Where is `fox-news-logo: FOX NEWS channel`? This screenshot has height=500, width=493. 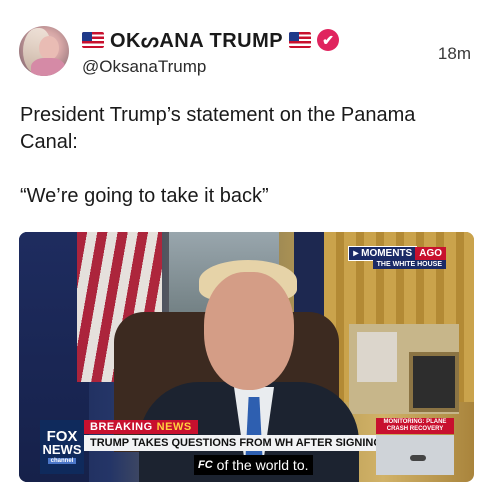 fox-news-logo: FOX NEWS channel is located at coordinates (62, 447).